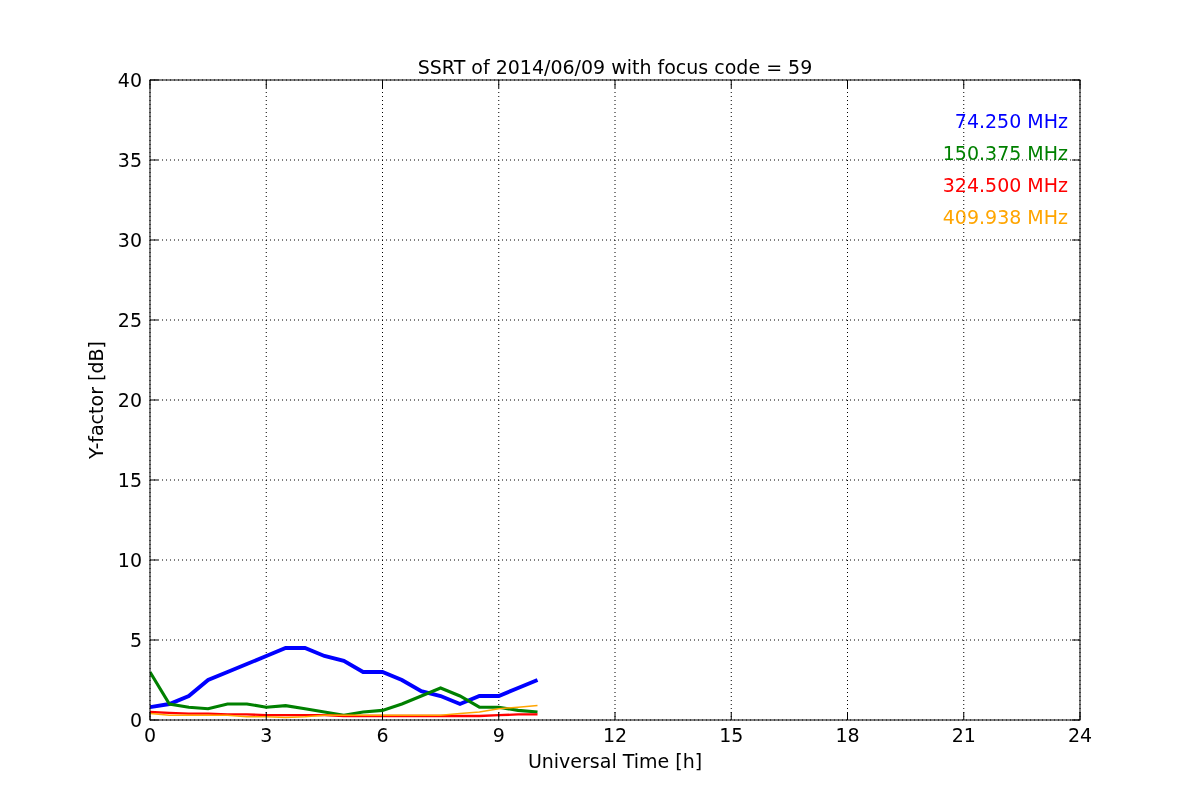  I want to click on tick-label: 24, so click(1080, 735).